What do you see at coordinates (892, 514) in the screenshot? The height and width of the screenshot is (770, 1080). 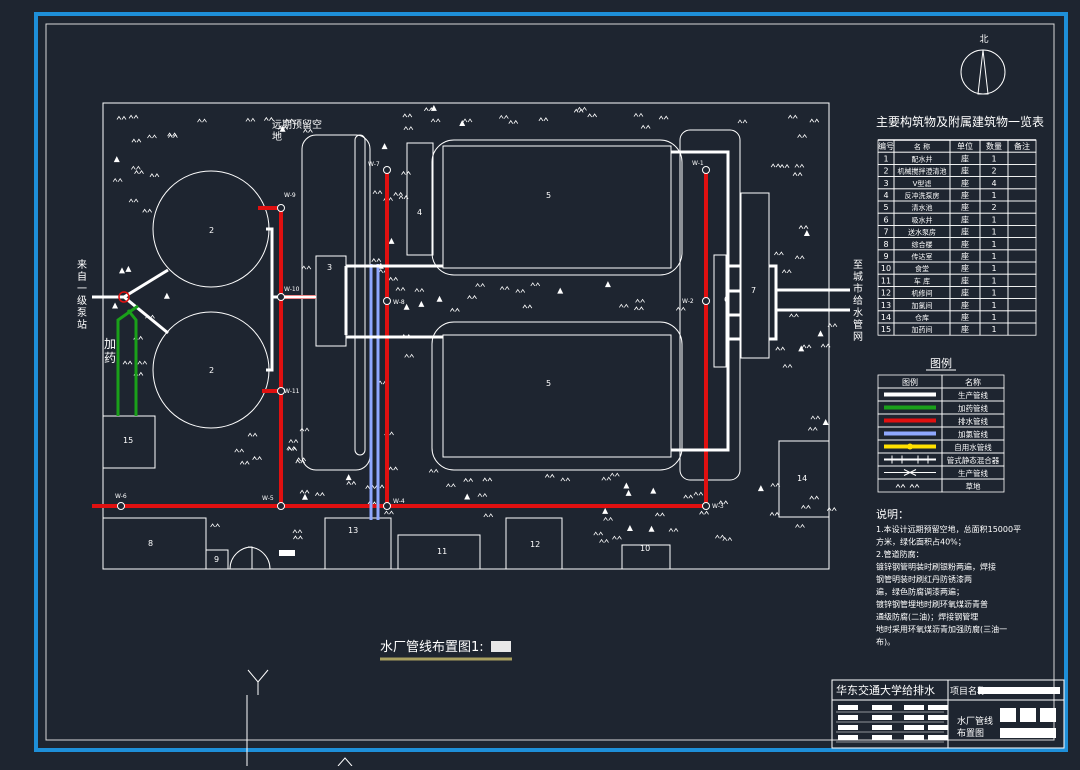 I see `notes-heading: 说明：` at bounding box center [892, 514].